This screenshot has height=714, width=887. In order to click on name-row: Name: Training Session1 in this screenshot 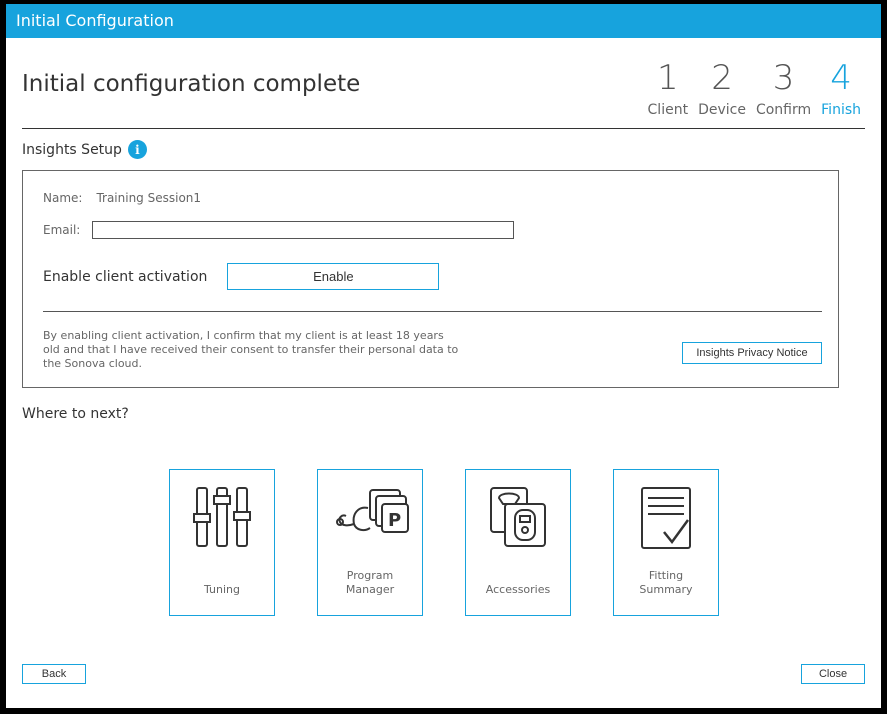, I will do `click(122, 198)`.